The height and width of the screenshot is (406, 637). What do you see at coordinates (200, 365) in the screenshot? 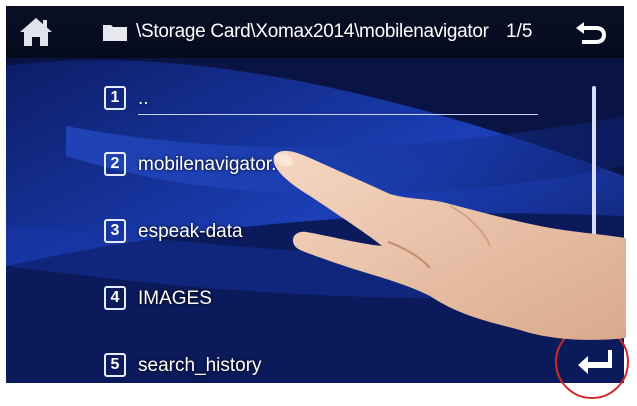
I see `file-name: search_history` at bounding box center [200, 365].